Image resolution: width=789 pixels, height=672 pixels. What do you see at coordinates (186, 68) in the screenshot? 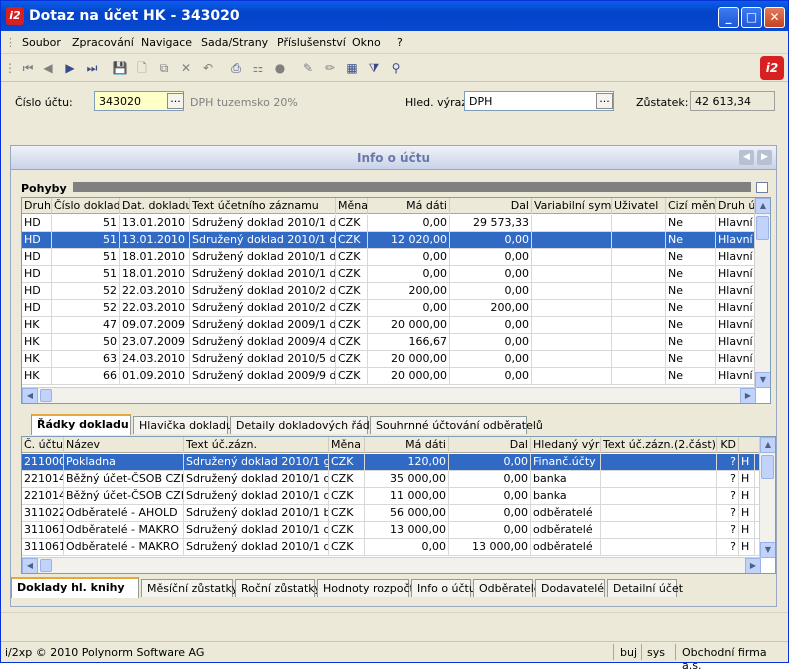
I see `delete-icon: ✕` at bounding box center [186, 68].